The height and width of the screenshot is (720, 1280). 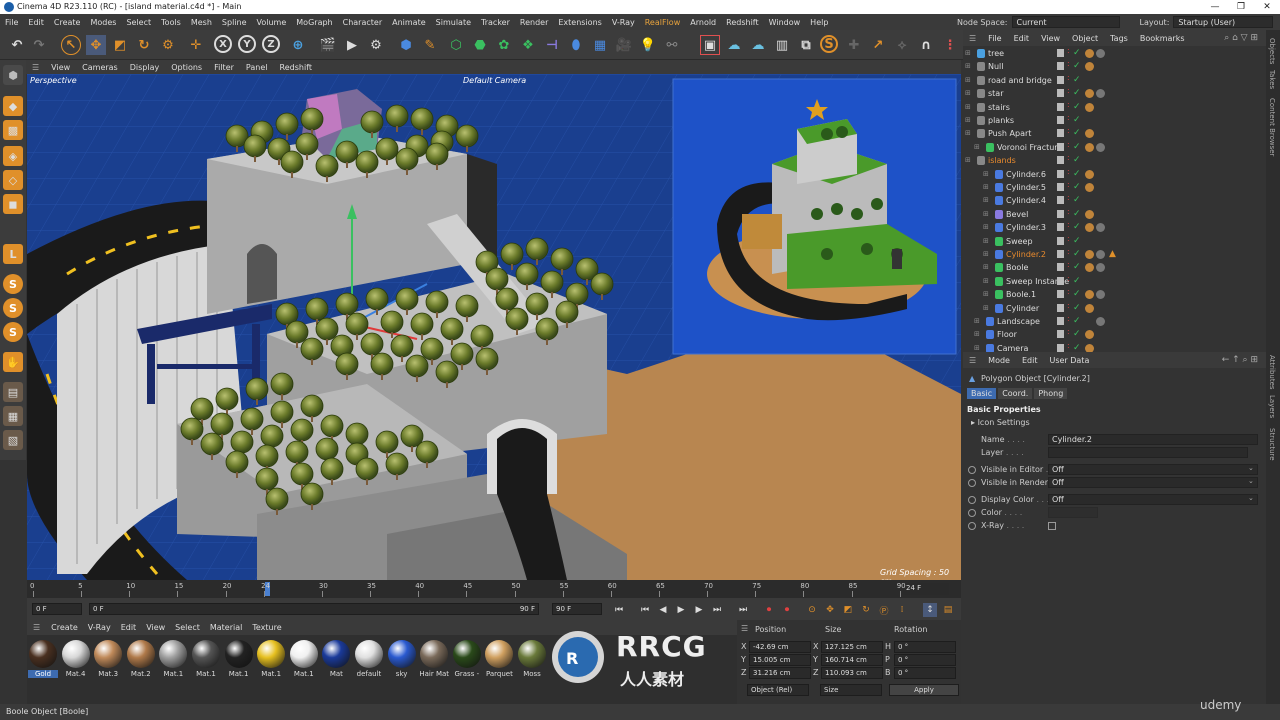 I want to click on object-menu-bookmarks: Bookmarks, so click(x=1162, y=38).